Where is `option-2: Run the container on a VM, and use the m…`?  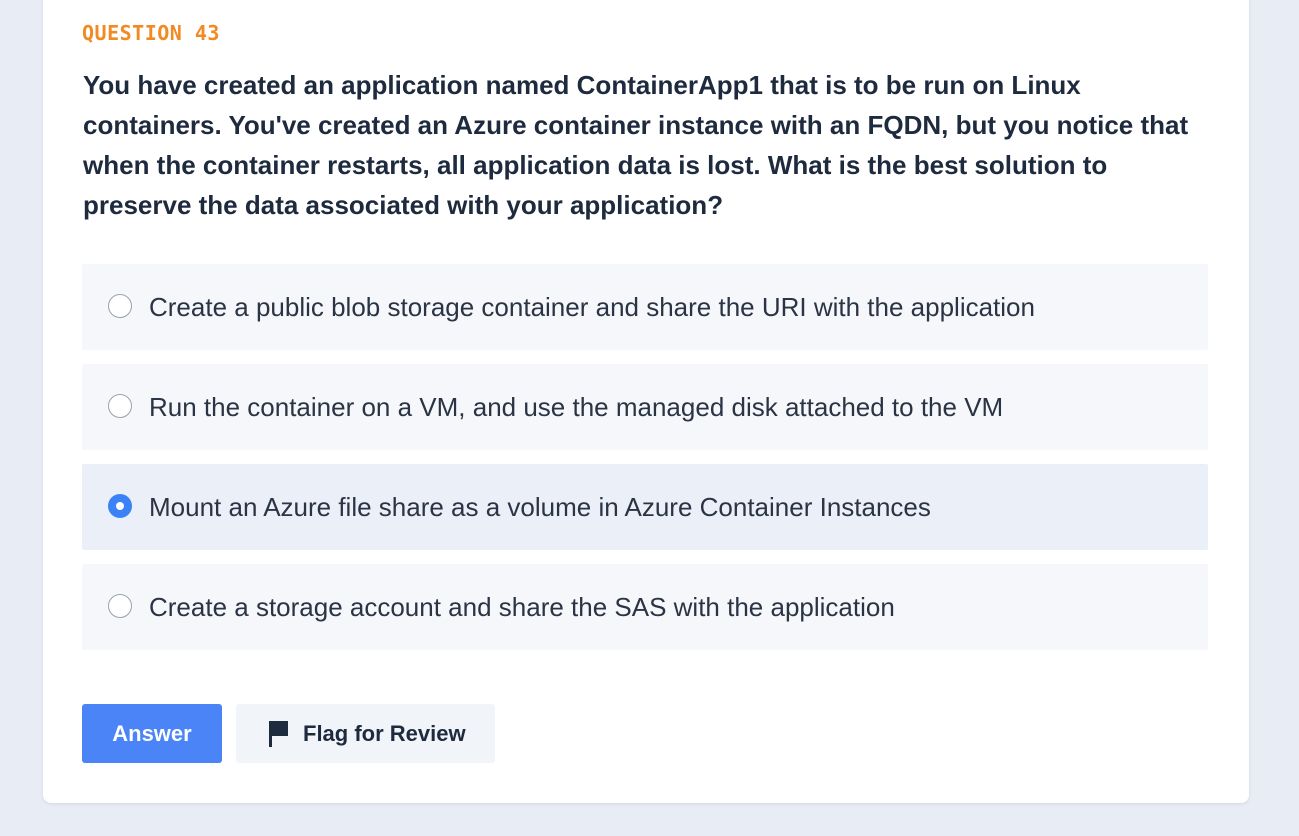
option-2: Run the container on a VM, and use the m… is located at coordinates (645, 407).